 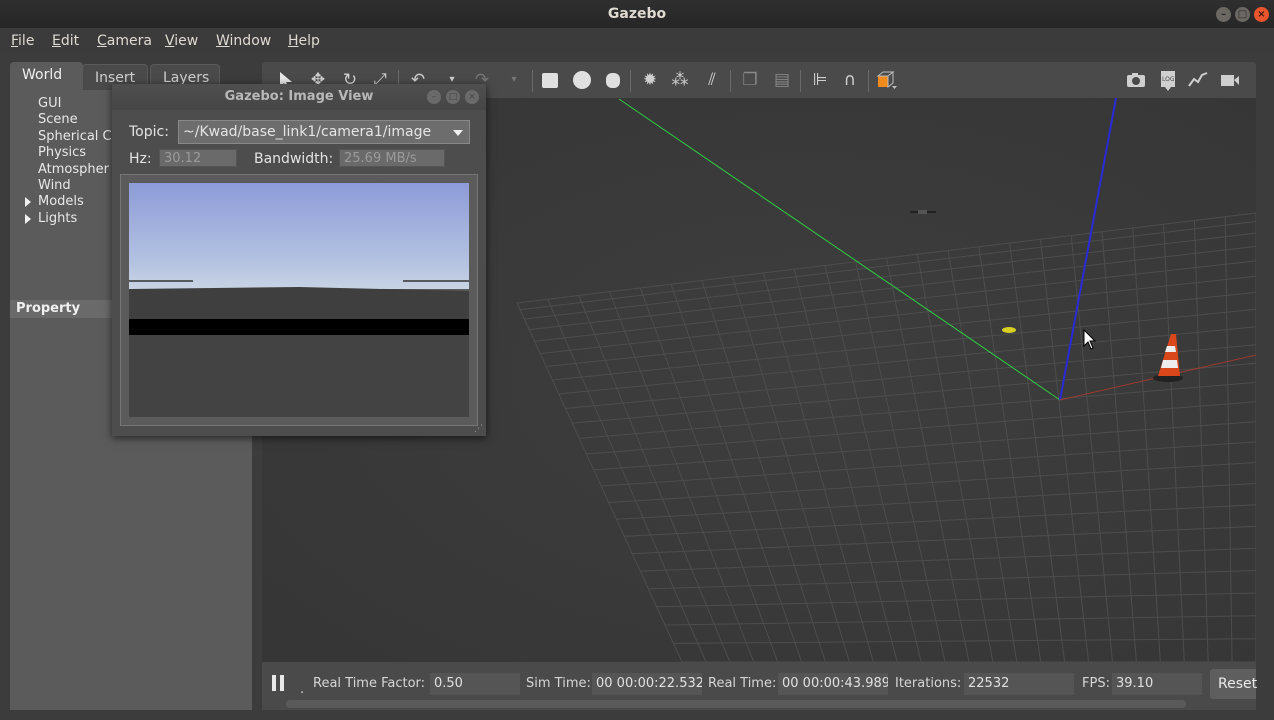 I want to click on spot-light-icon: ⁂, so click(x=680, y=80).